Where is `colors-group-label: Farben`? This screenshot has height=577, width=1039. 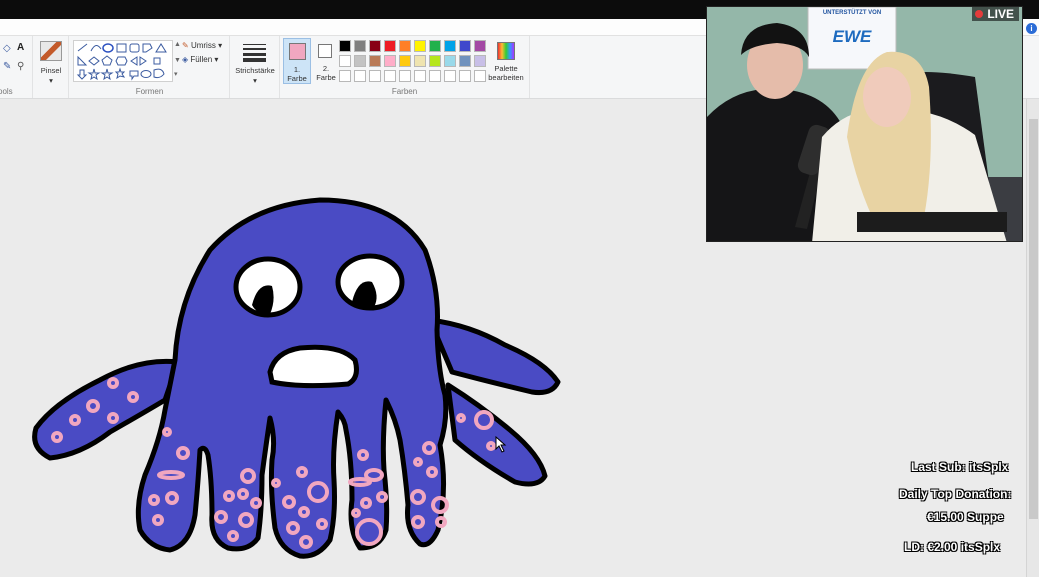
colors-group-label: Farben is located at coordinates (404, 91).